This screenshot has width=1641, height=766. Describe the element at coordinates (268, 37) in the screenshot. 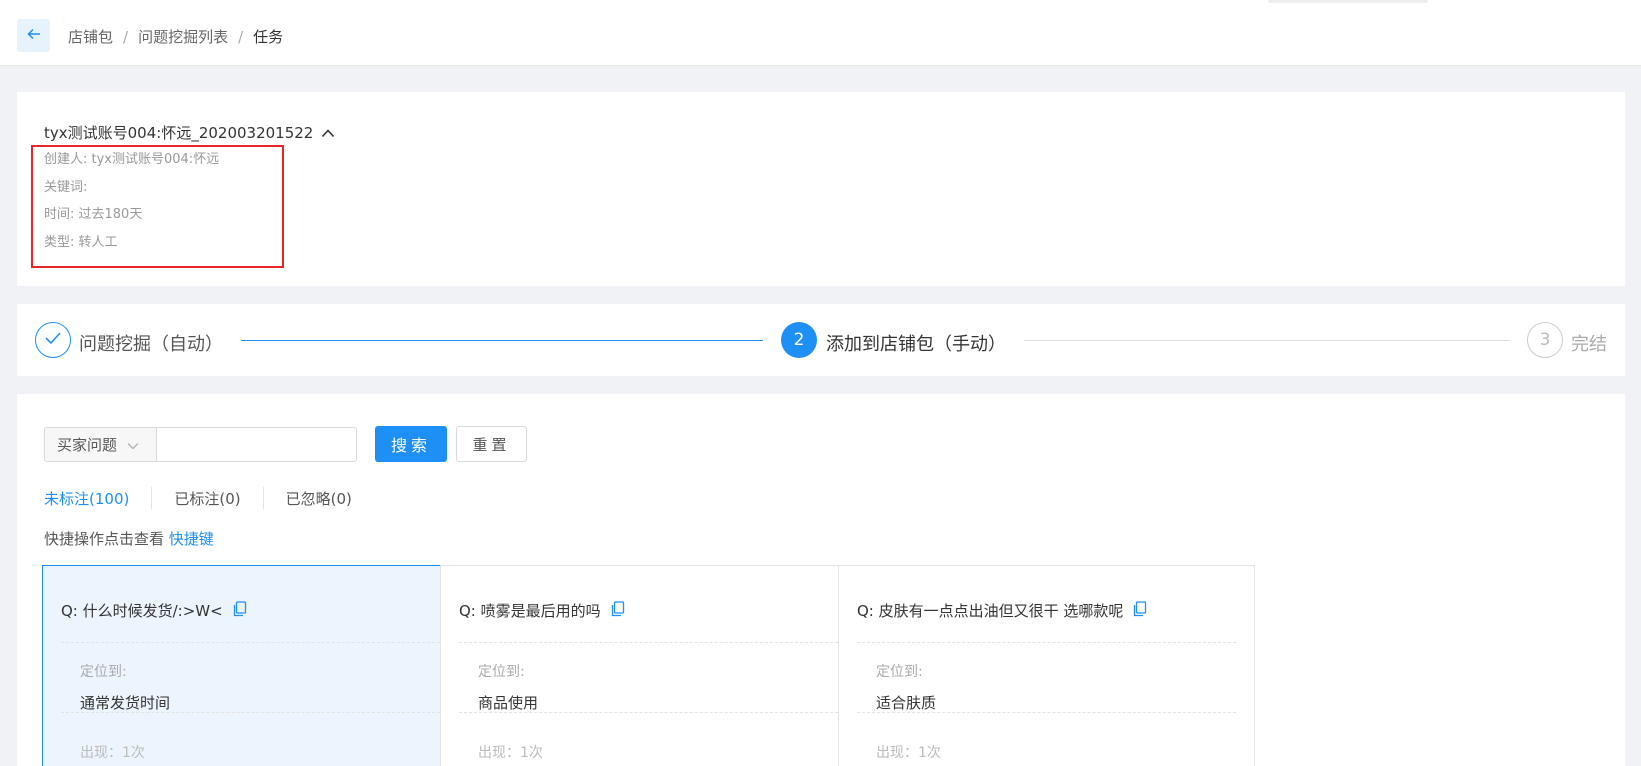

I see `breadcrumb-item-task: 任务` at that location.